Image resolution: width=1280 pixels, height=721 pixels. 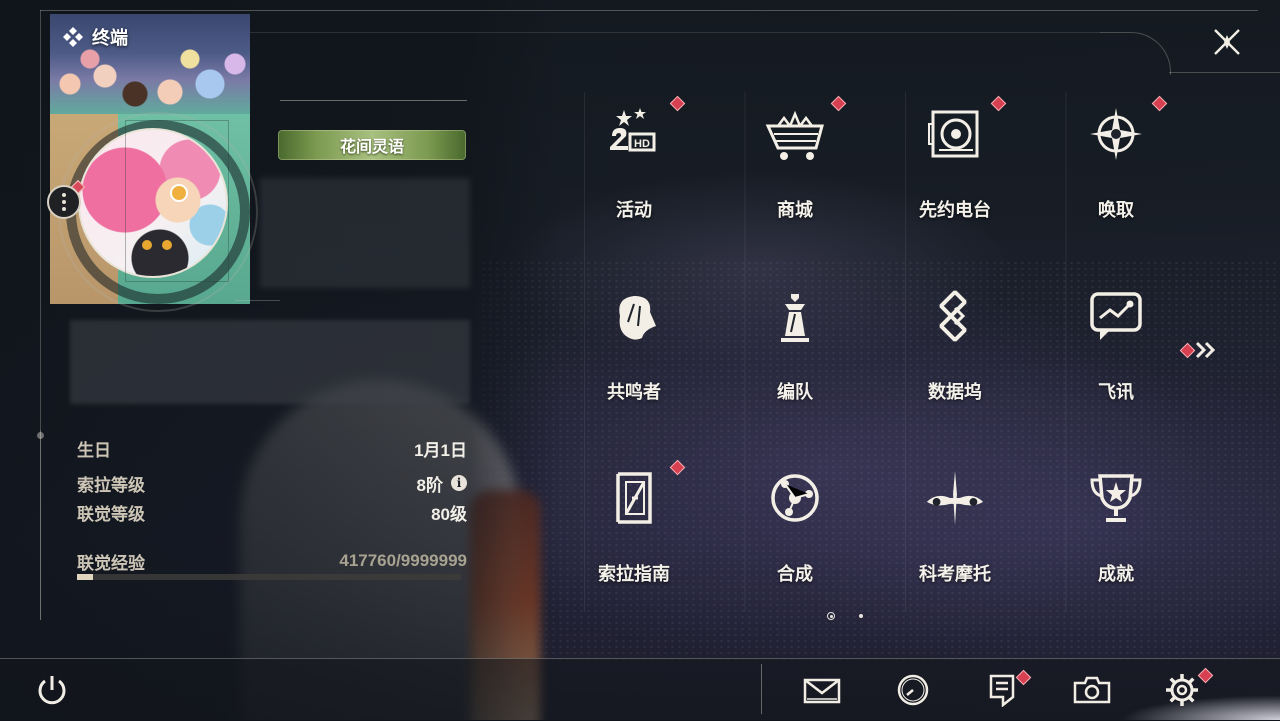 What do you see at coordinates (634, 359) in the screenshot?
I see `menu-item-resonator: 共鸣者` at bounding box center [634, 359].